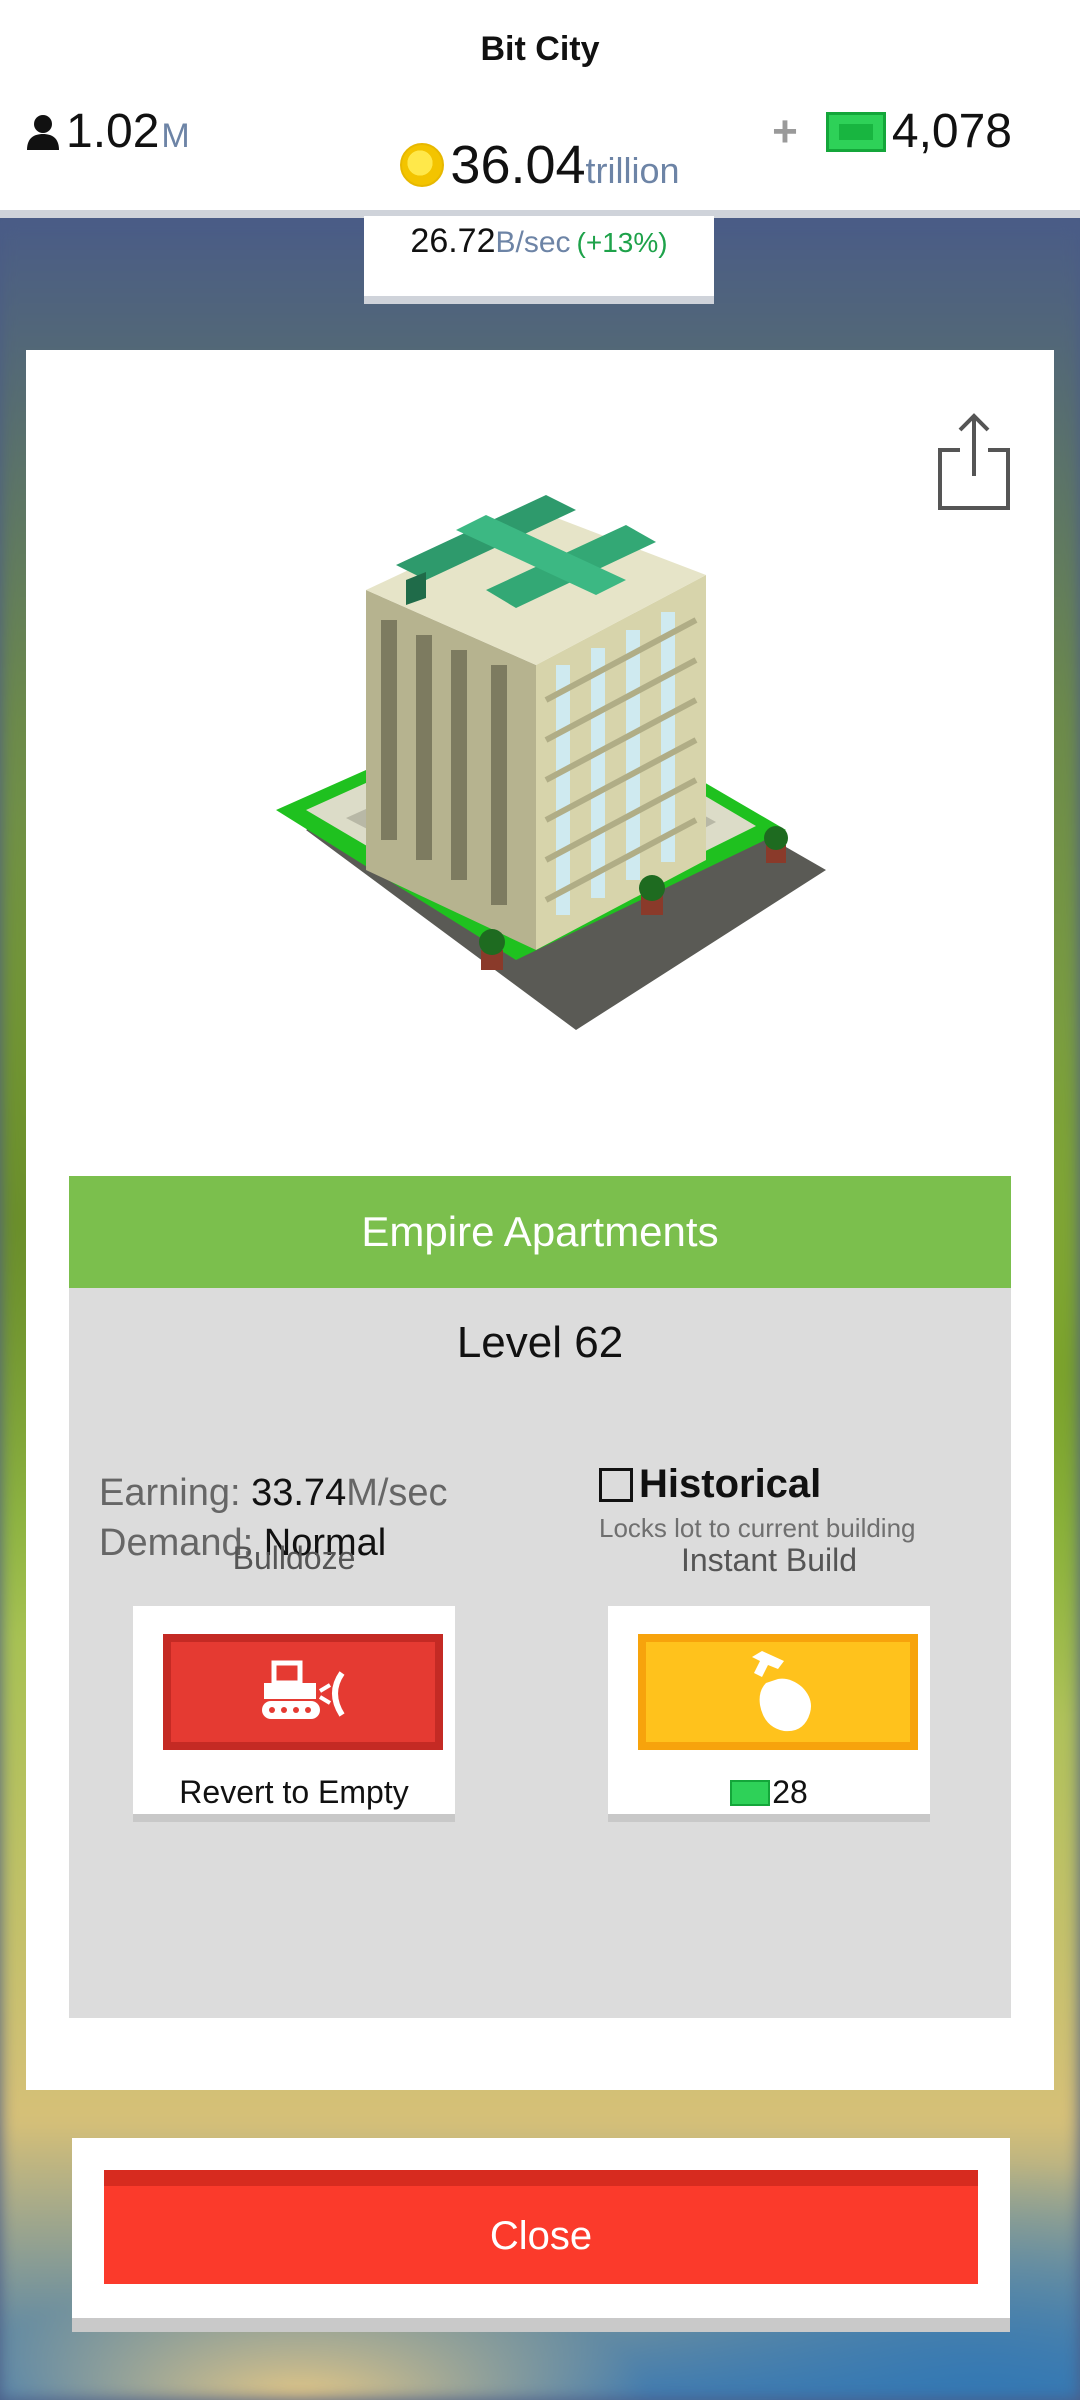  I want to click on building-level: Level 62, so click(540, 1342).